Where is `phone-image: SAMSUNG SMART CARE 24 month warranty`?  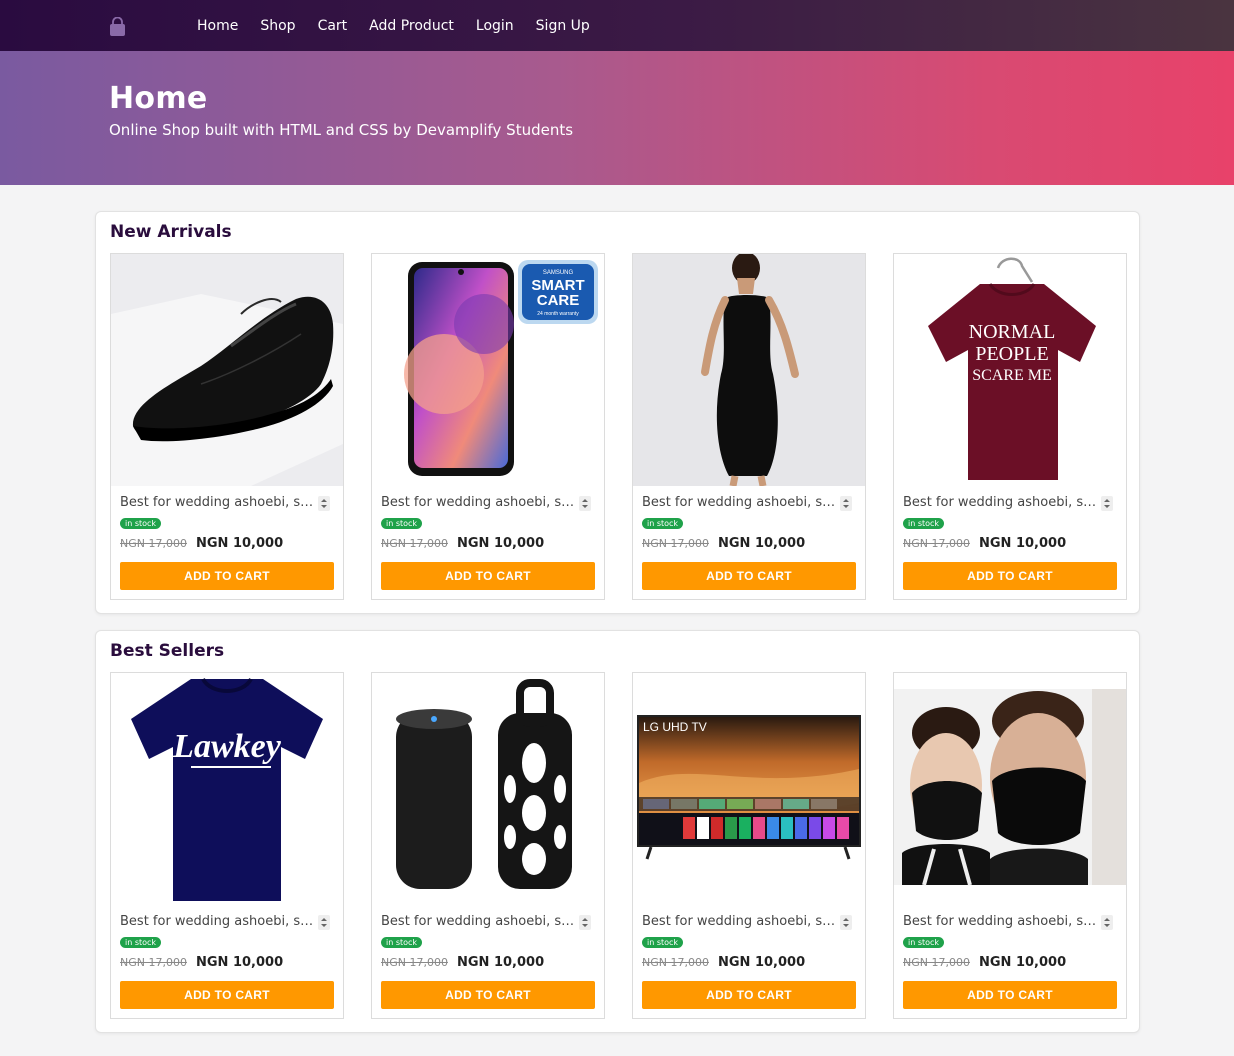 phone-image: SAMSUNG SMART CARE 24 month warranty is located at coordinates (488, 370).